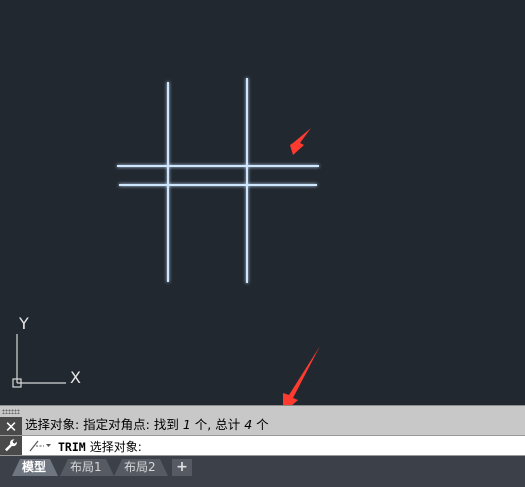 This screenshot has width=525, height=487. I want to click on tab-layout1: 布局1, so click(87, 467).